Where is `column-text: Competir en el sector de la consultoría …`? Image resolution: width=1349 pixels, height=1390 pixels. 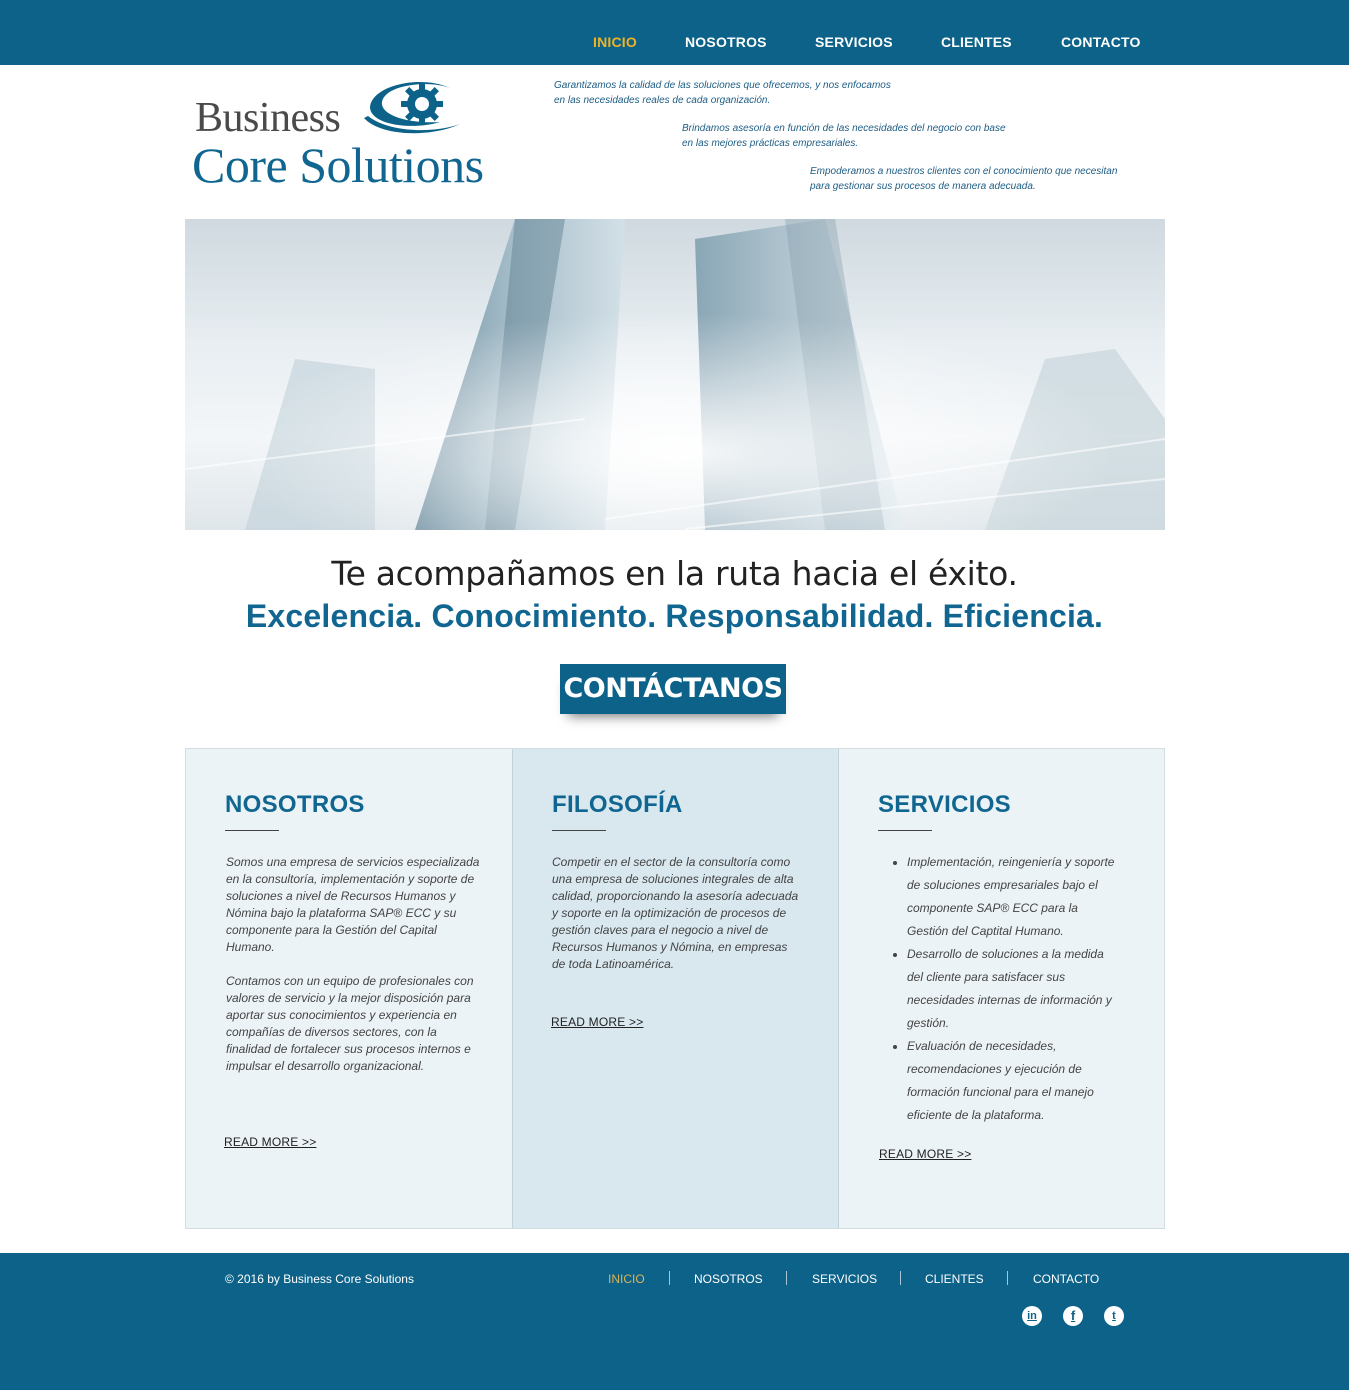 column-text: Competir en el sector de la consultoría … is located at coordinates (675, 913).